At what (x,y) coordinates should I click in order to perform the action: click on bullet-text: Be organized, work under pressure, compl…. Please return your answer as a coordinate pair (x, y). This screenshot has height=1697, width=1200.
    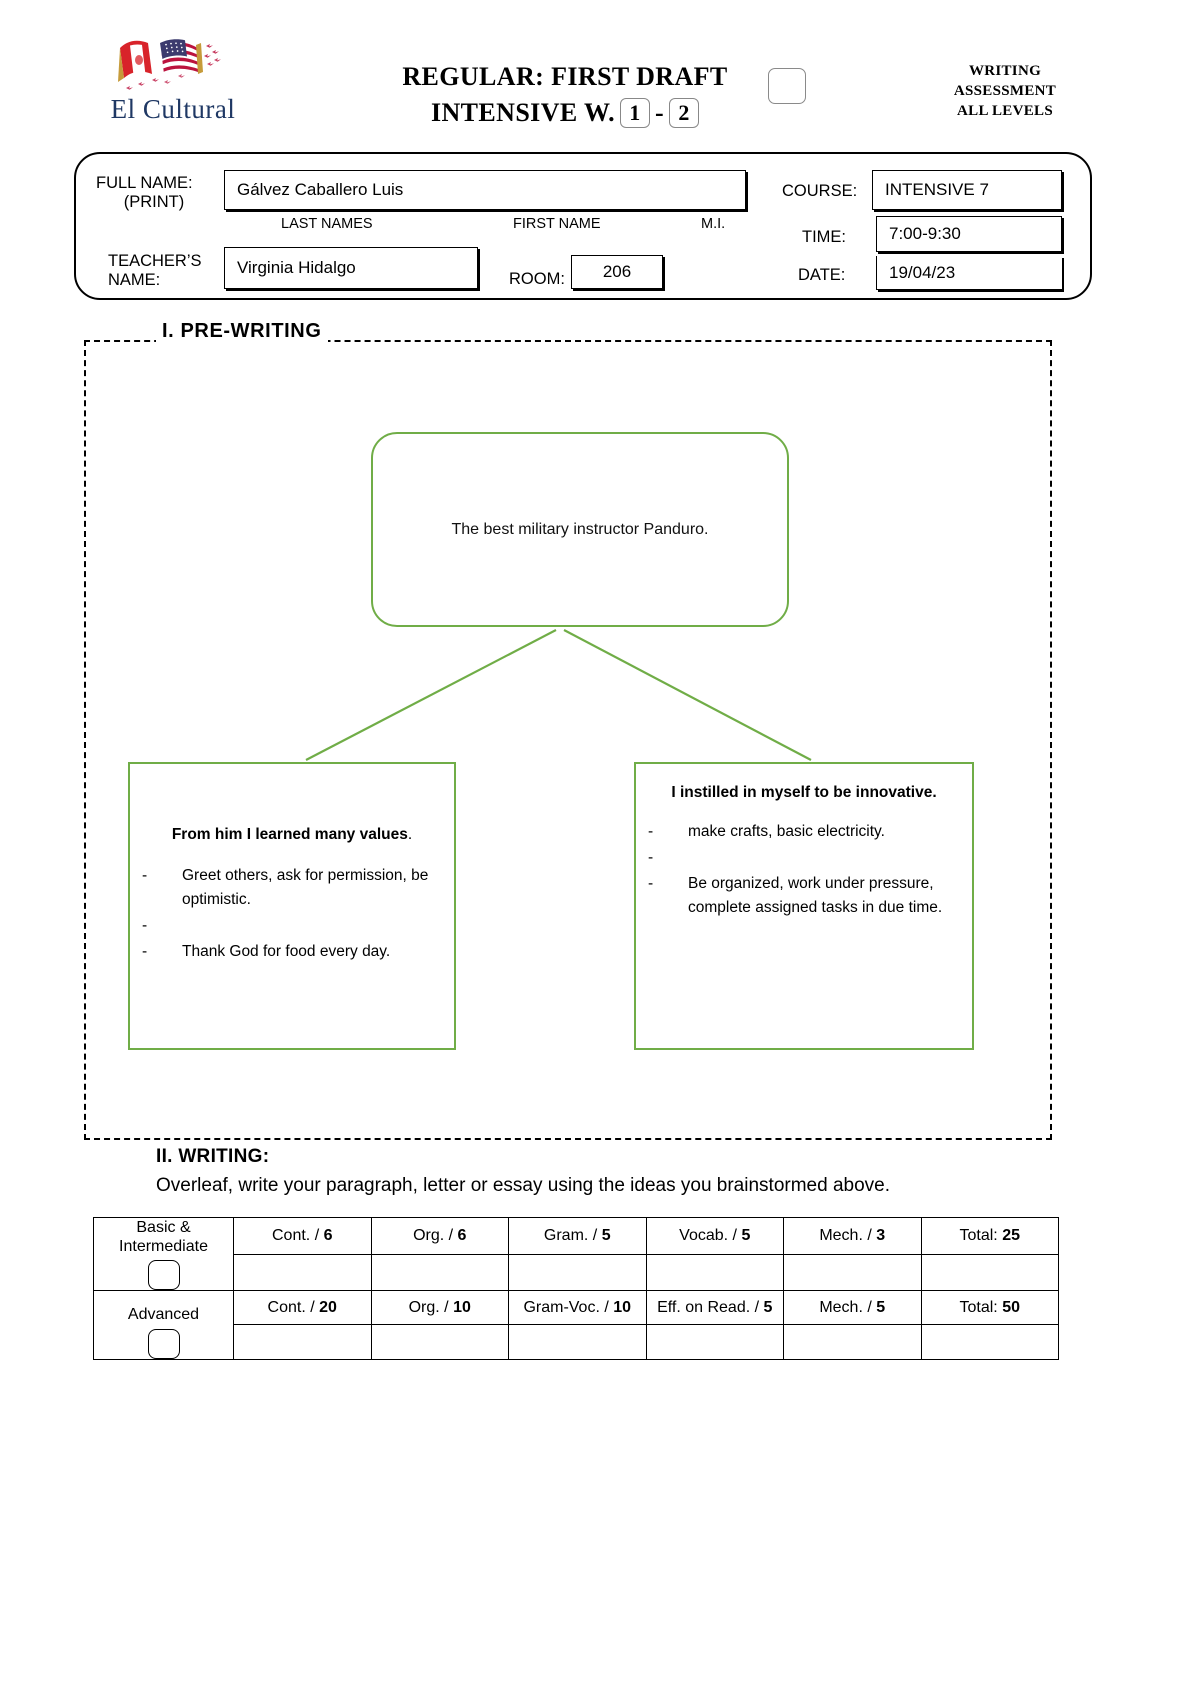
    Looking at the image, I should click on (815, 896).